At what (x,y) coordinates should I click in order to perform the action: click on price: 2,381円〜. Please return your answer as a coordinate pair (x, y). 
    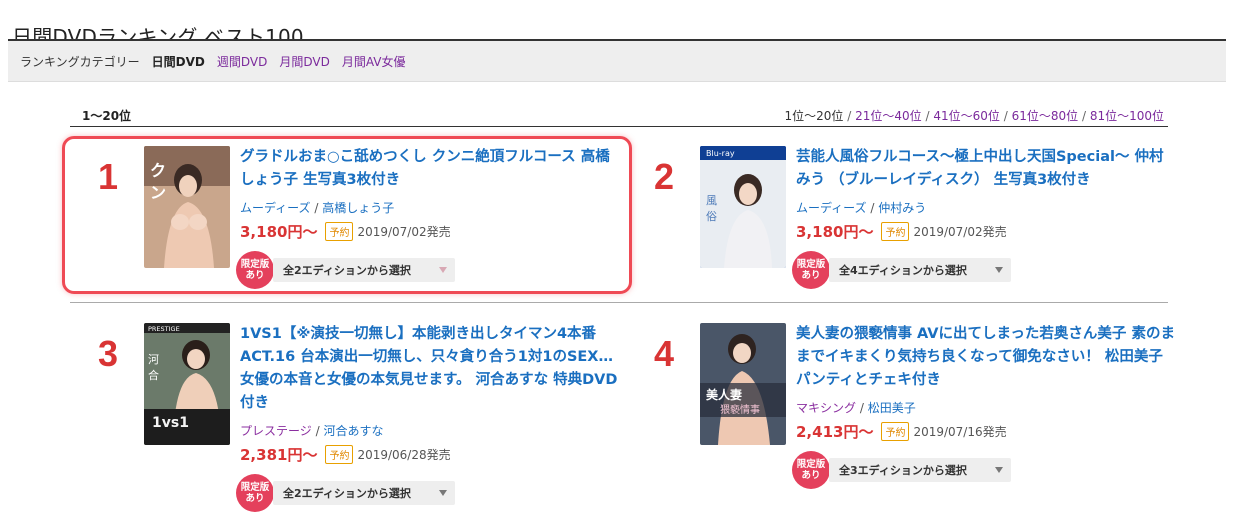
    Looking at the image, I should click on (279, 455).